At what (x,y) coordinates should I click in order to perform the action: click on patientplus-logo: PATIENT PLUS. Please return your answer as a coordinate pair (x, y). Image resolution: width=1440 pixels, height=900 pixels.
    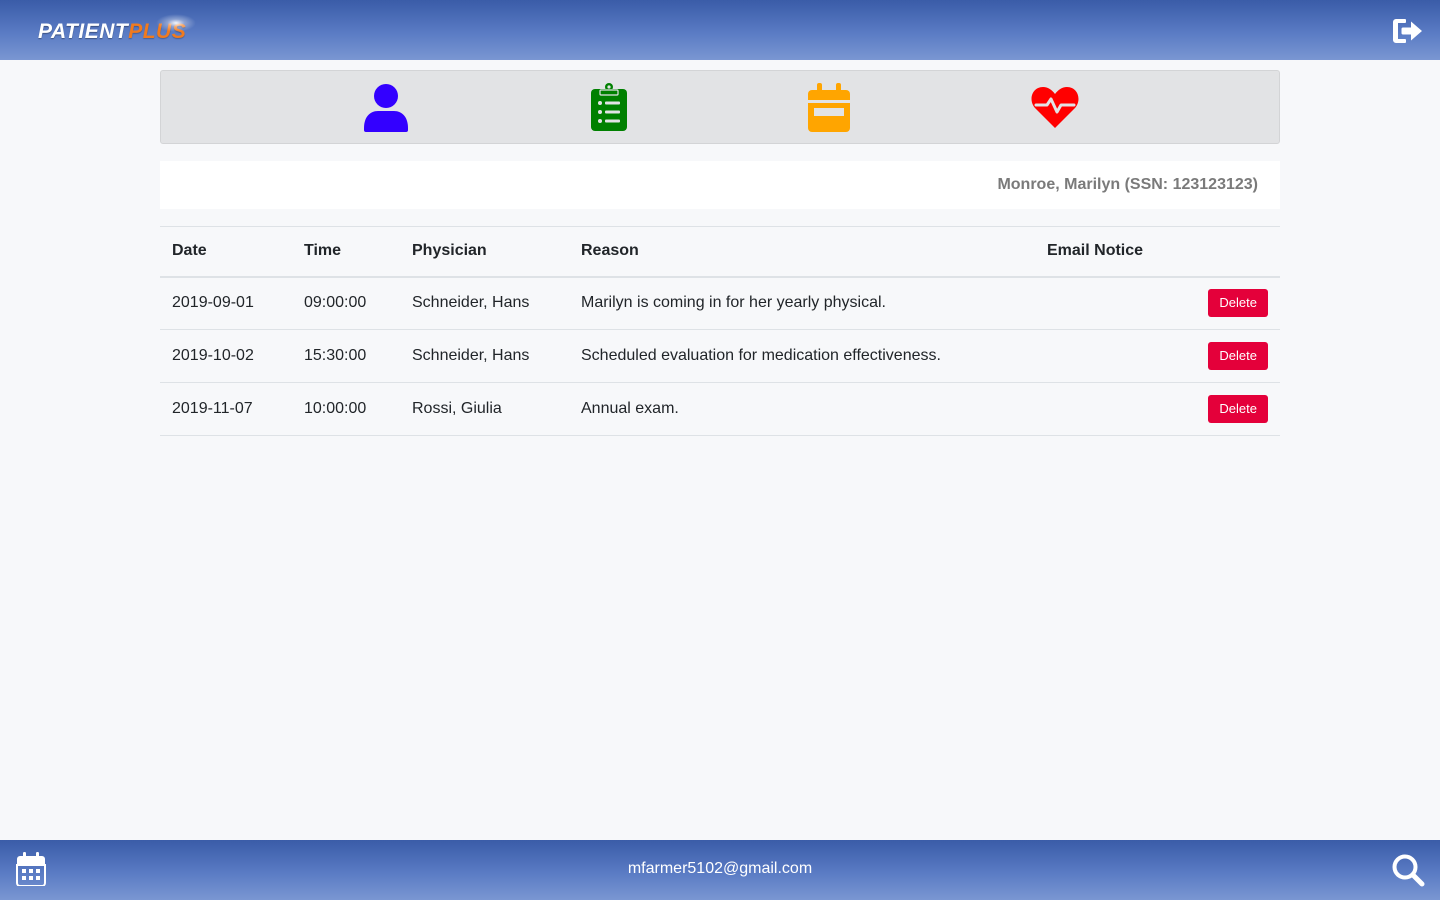
    Looking at the image, I should click on (117, 30).